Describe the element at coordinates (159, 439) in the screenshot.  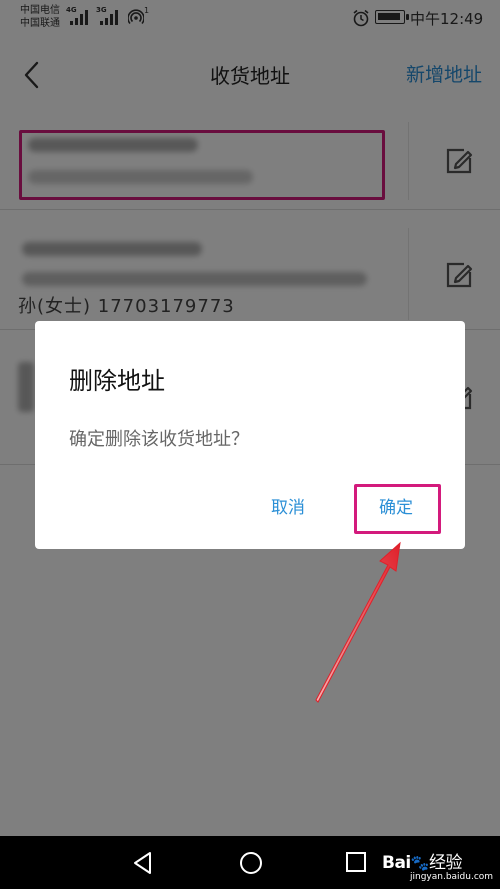
I see `dialog-message: 确定删除该收货地址？` at that location.